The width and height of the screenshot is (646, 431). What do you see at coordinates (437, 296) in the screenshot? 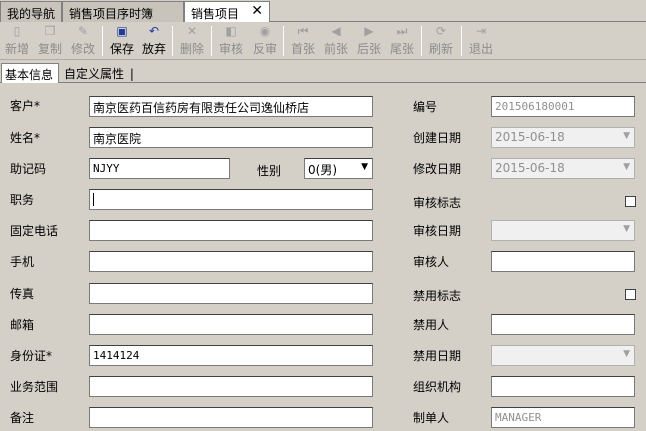
I see `disable-flag-label: 禁用标志` at bounding box center [437, 296].